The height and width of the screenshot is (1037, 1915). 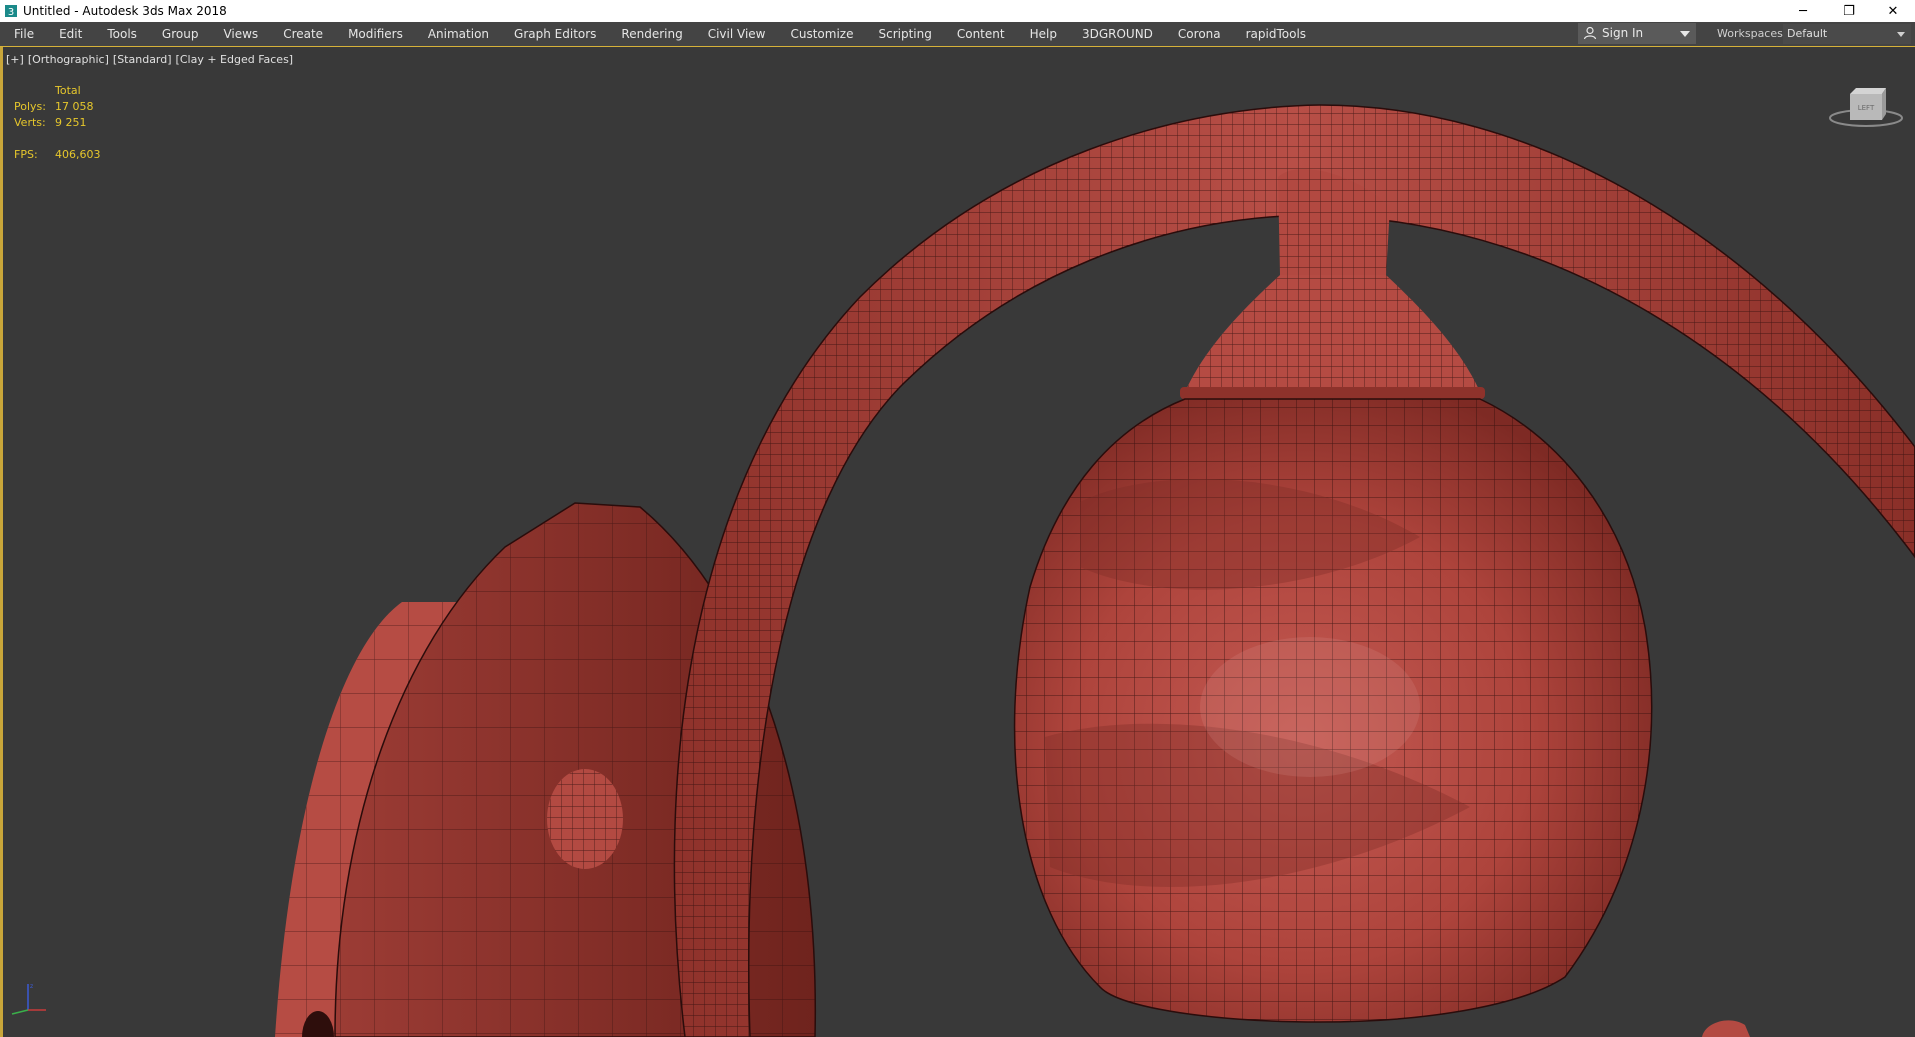 I want to click on menu-item-scripting: Scripting, so click(x=903, y=34).